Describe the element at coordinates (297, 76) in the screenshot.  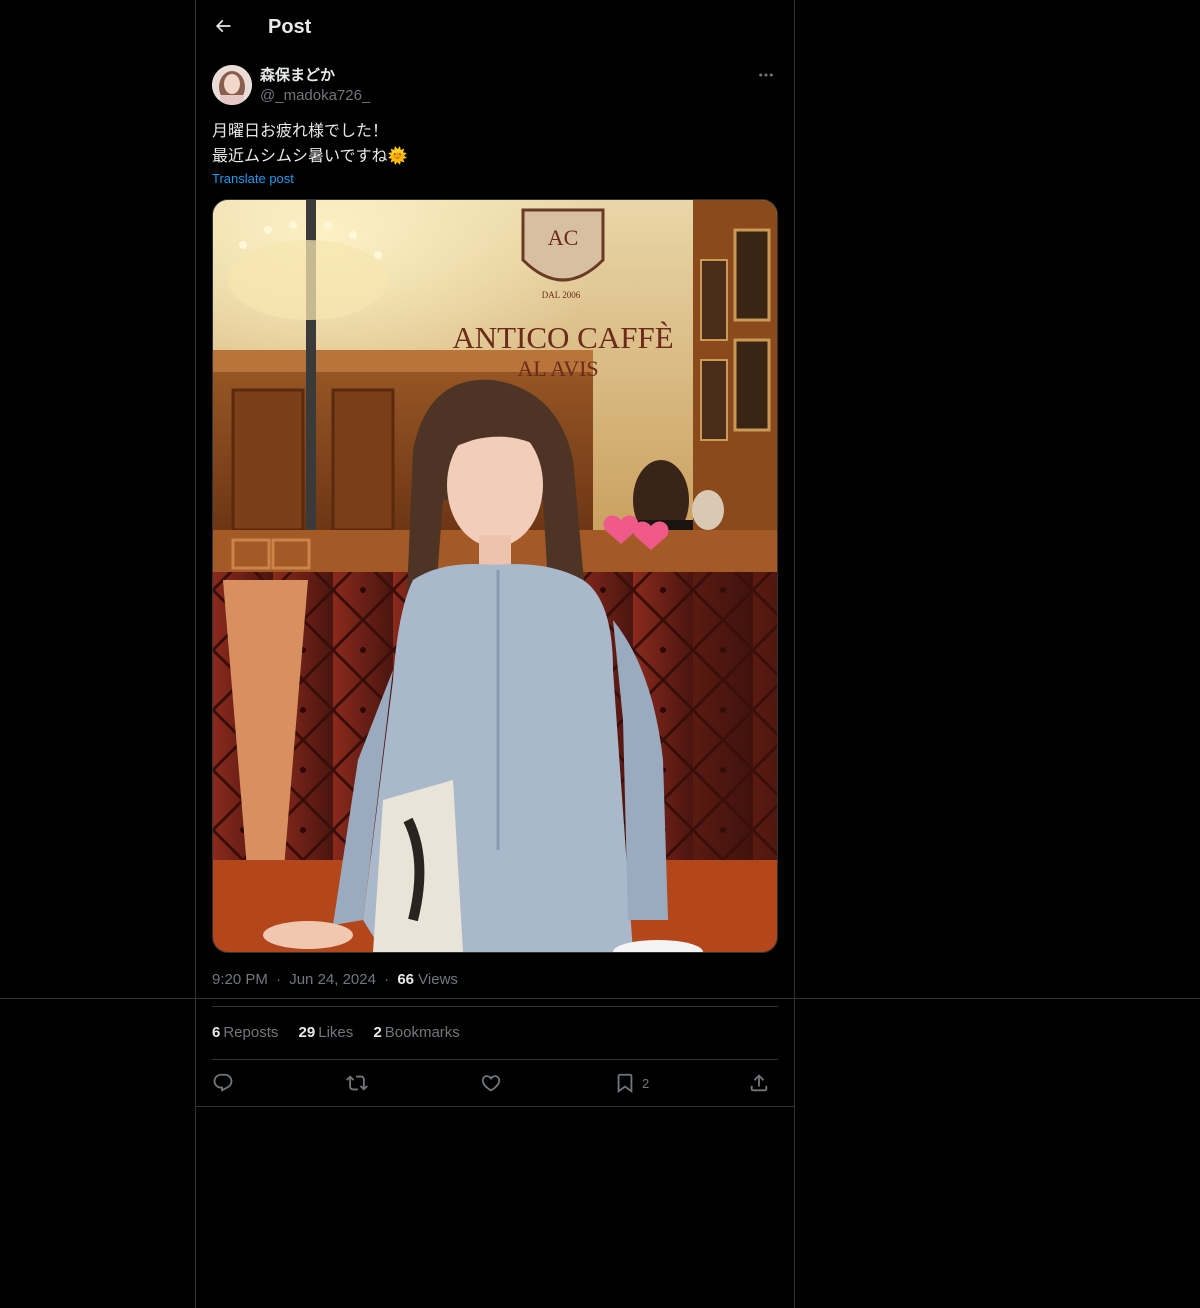
I see `display-name: 森保まどか` at that location.